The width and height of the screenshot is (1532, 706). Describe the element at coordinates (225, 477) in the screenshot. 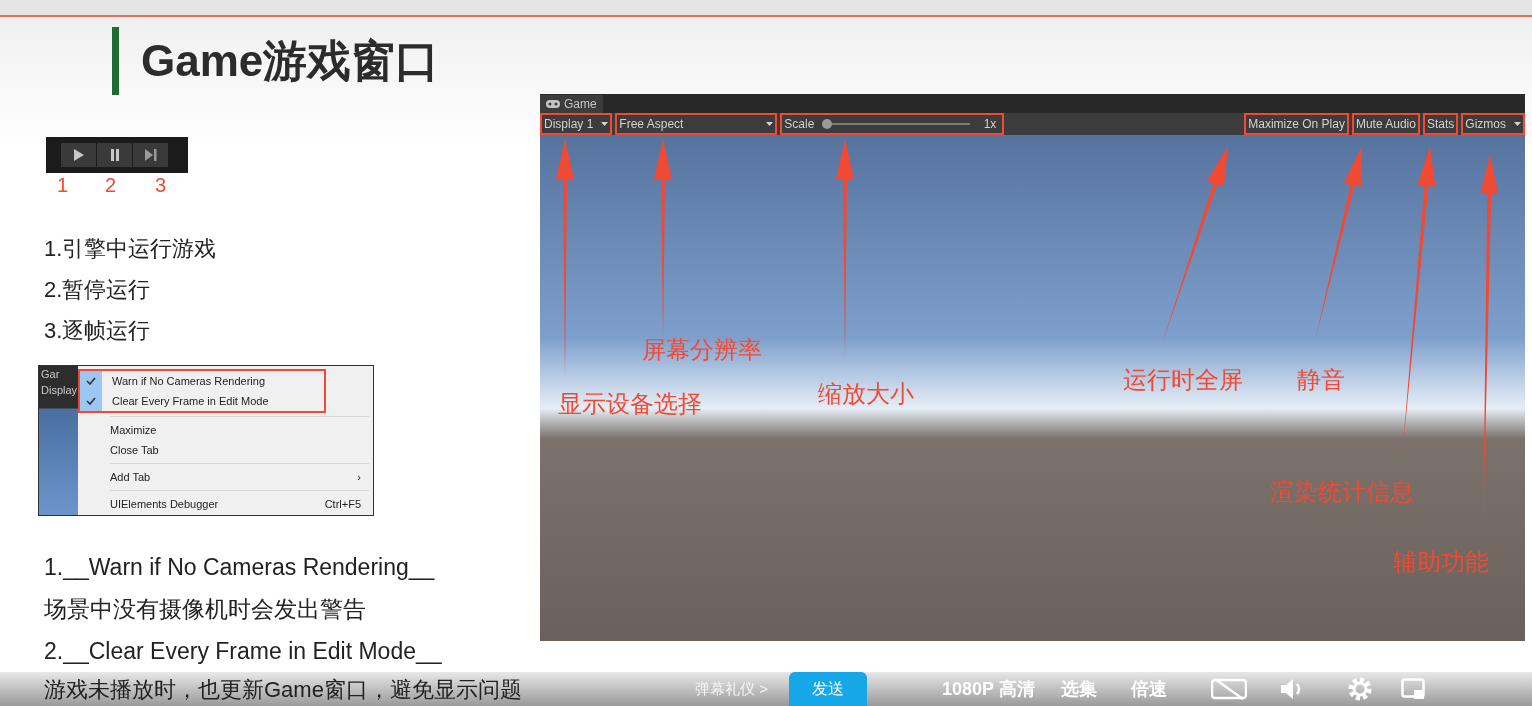

I see `menu-item: Add Tab ›` at that location.